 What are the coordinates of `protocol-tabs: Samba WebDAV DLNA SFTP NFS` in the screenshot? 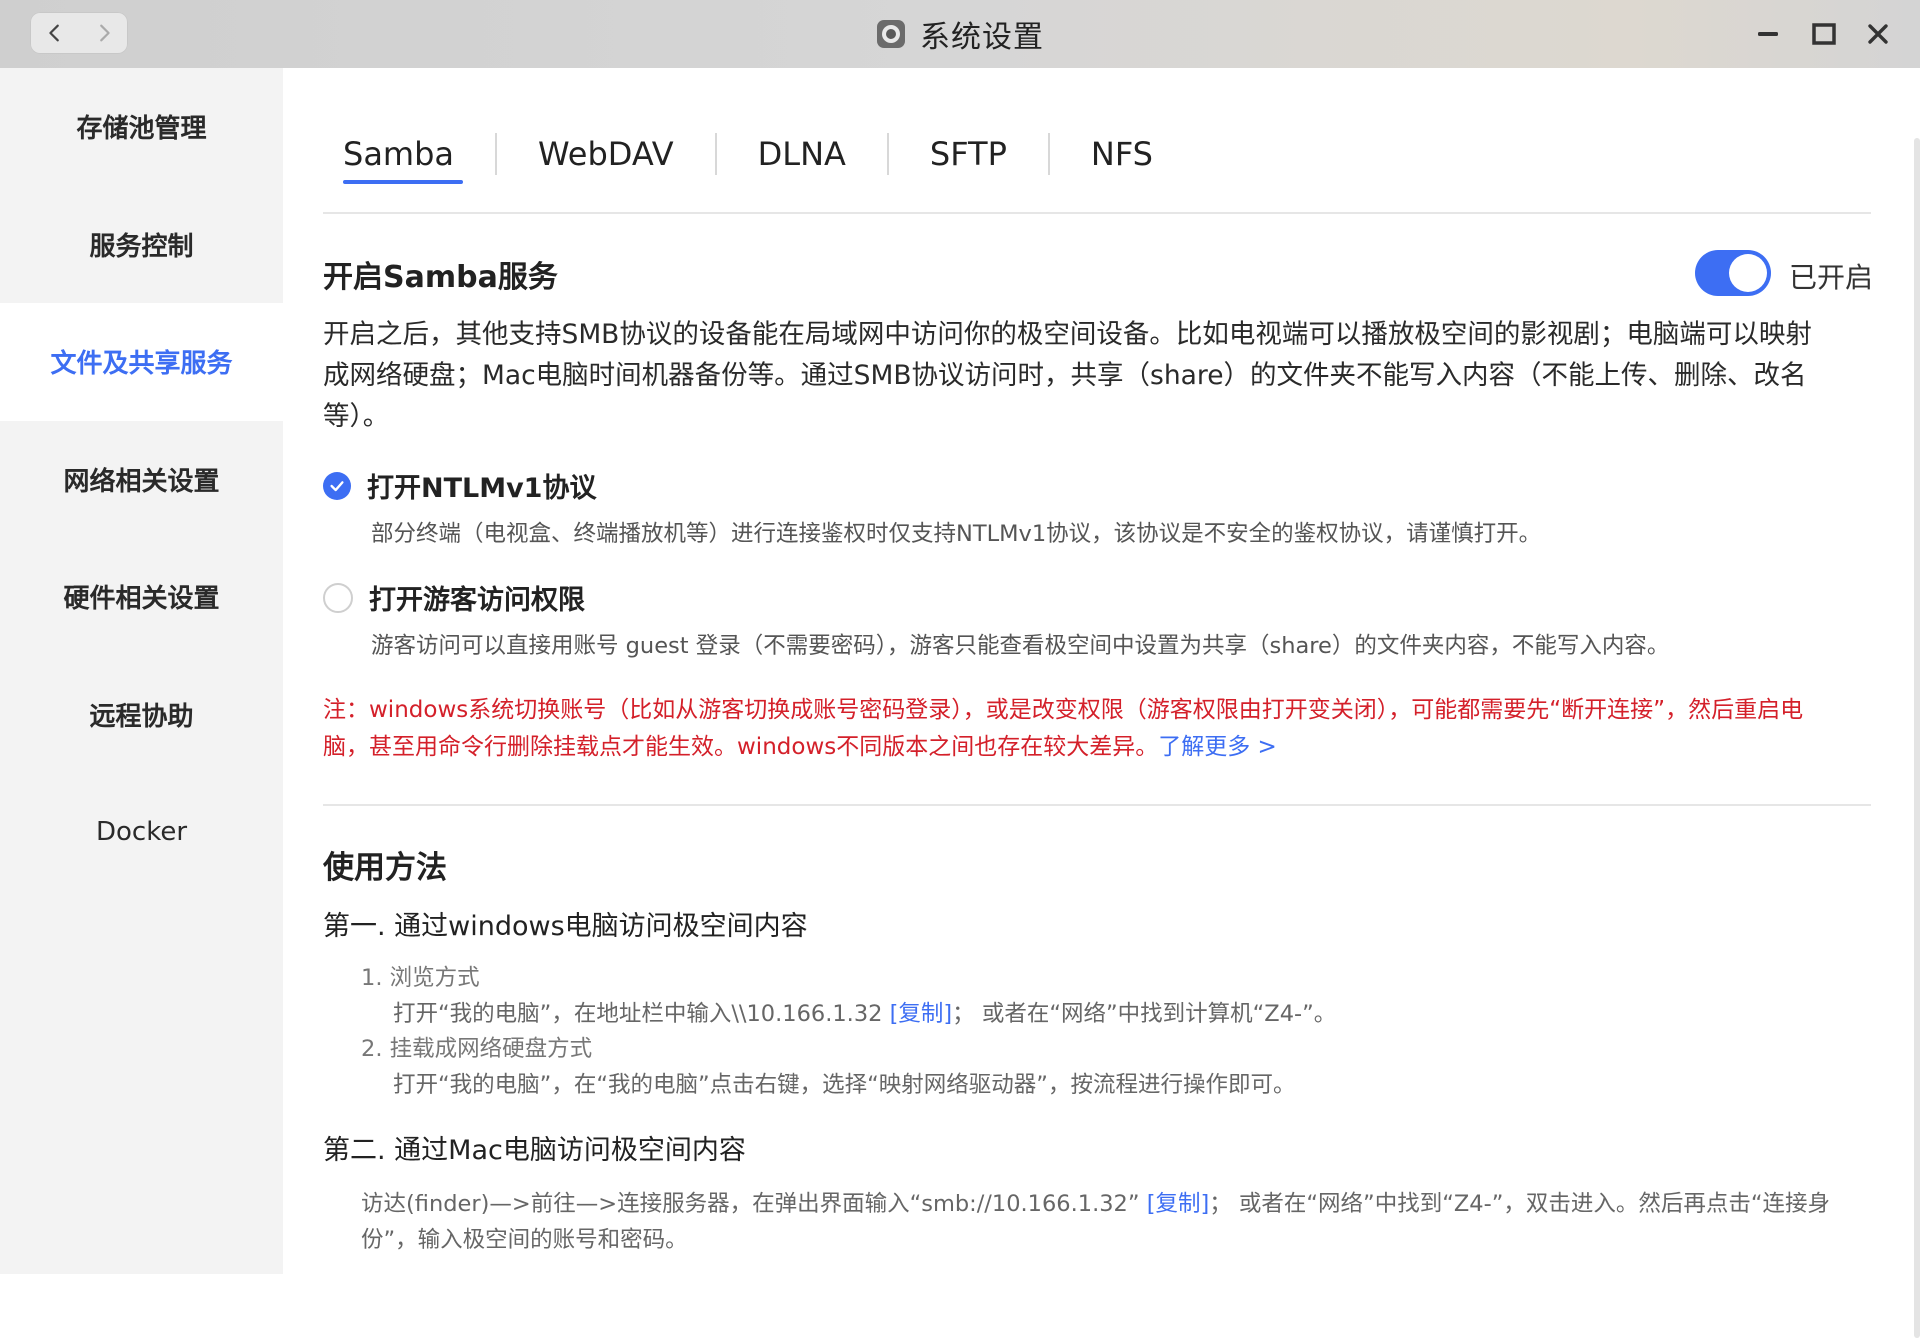 It's located at (758, 154).